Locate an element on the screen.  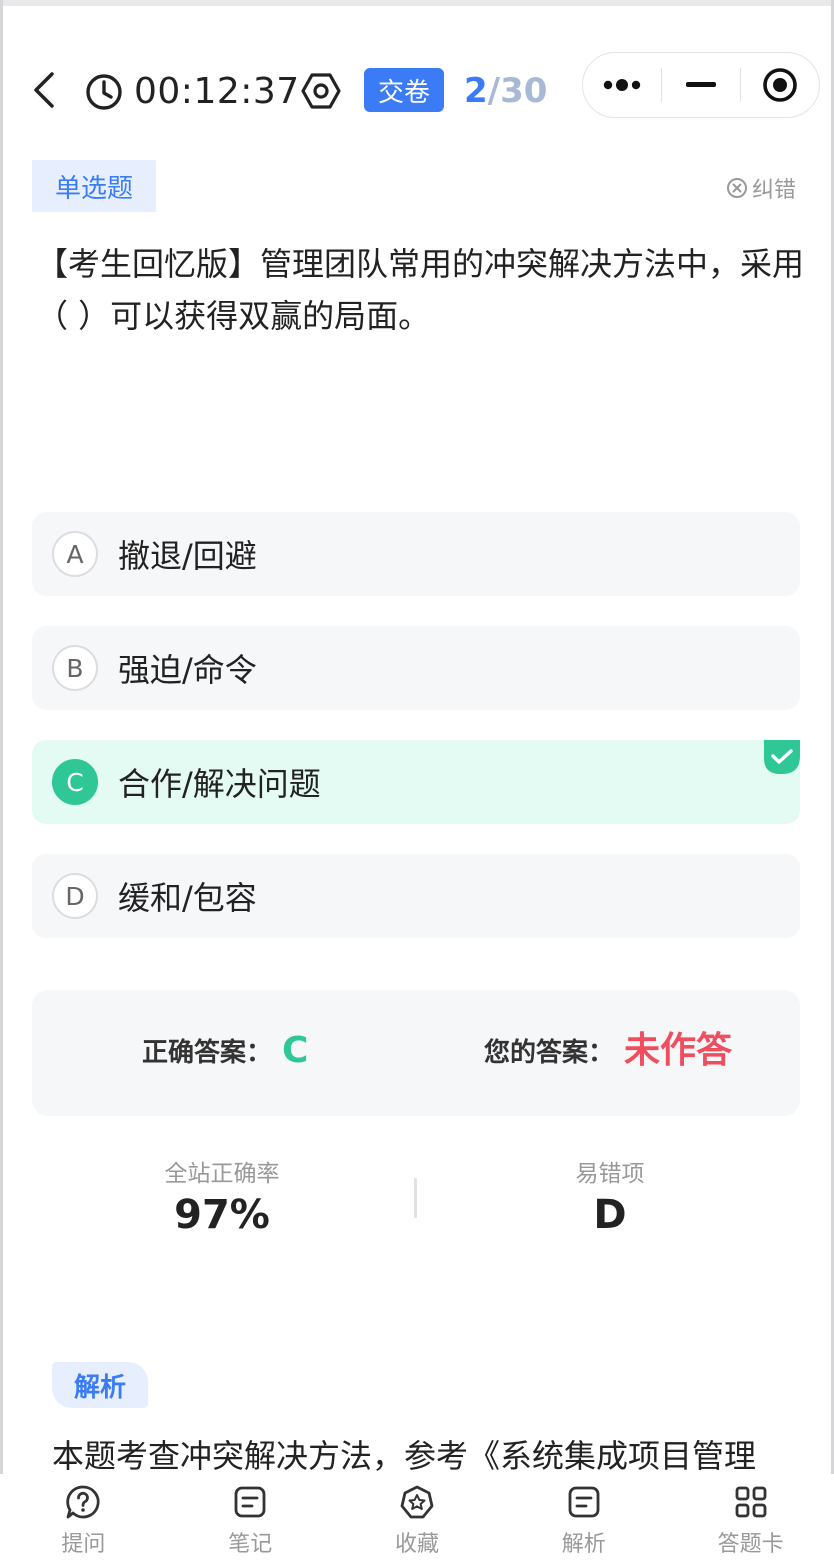
answer-summary: 正确答案： C 您的答案： 未作答 is located at coordinates (416, 1053).